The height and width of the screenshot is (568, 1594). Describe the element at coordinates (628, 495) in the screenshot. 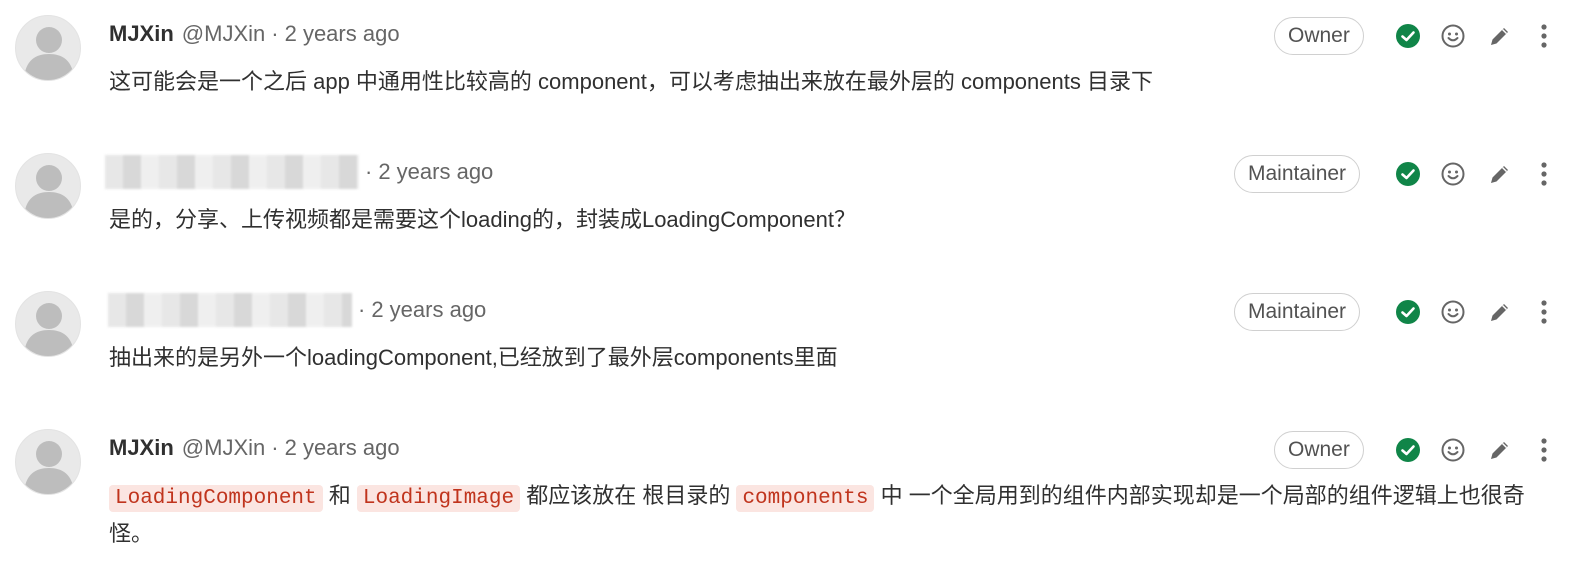

I see `comment-text: 都应该放在 根目录的` at that location.